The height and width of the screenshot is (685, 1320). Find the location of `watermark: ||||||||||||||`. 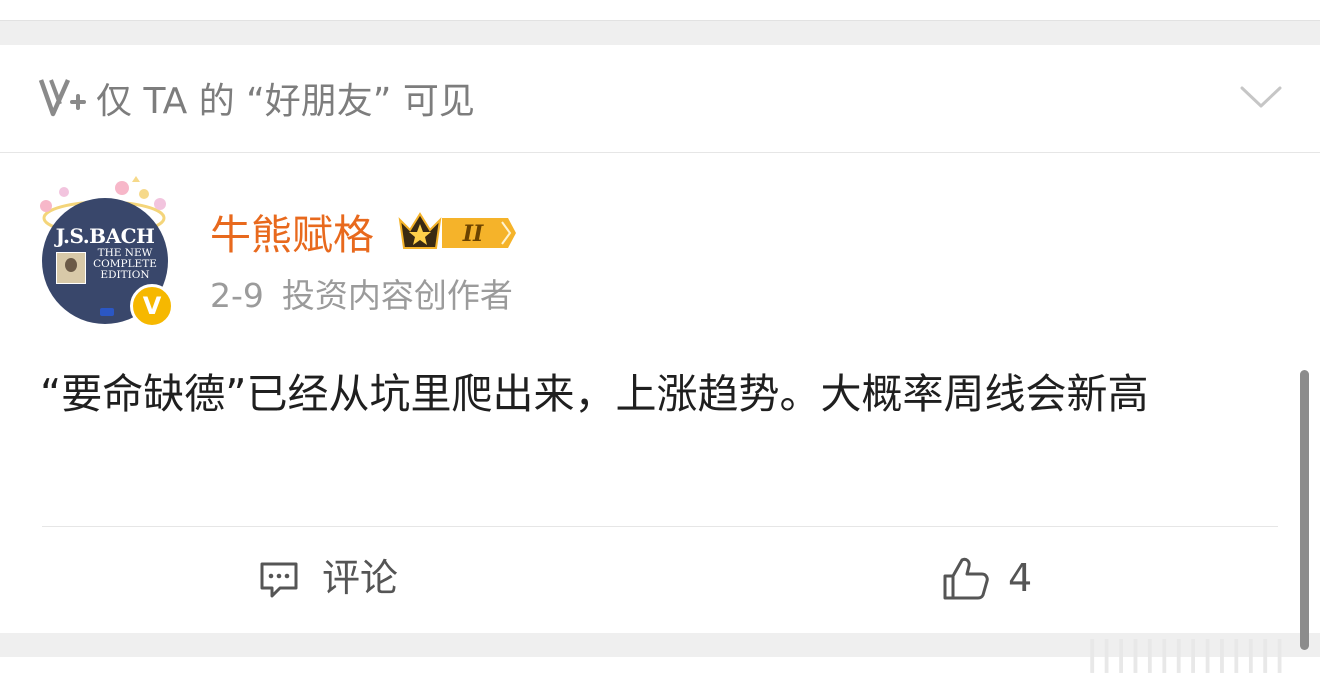

watermark: |||||||||||||| is located at coordinates (1187, 654).